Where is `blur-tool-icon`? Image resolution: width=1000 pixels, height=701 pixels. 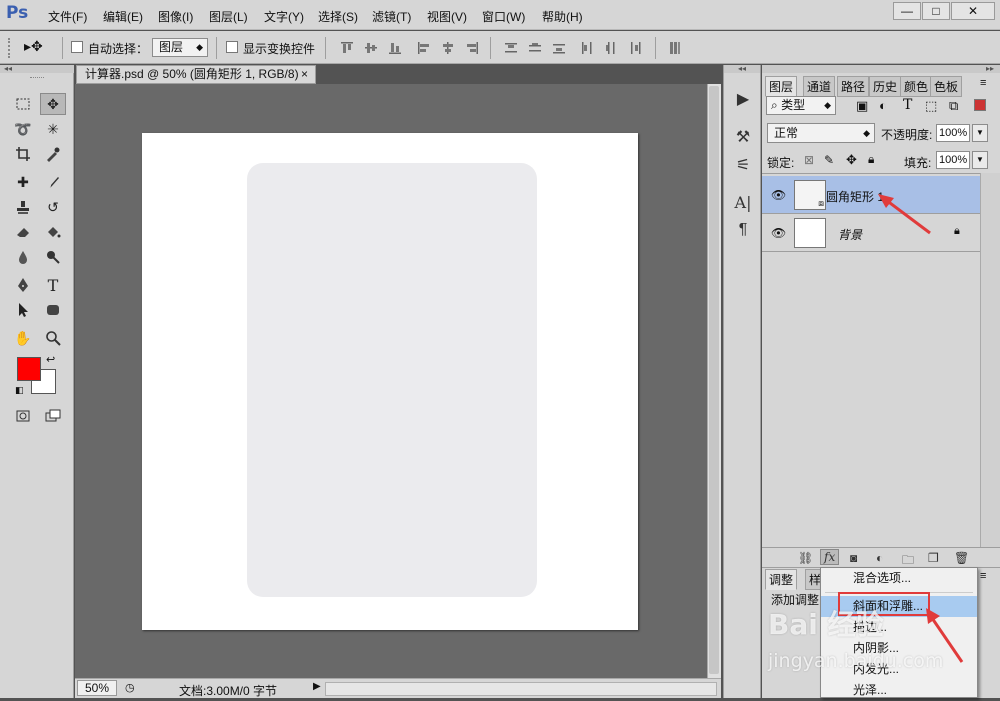 blur-tool-icon is located at coordinates (23, 257).